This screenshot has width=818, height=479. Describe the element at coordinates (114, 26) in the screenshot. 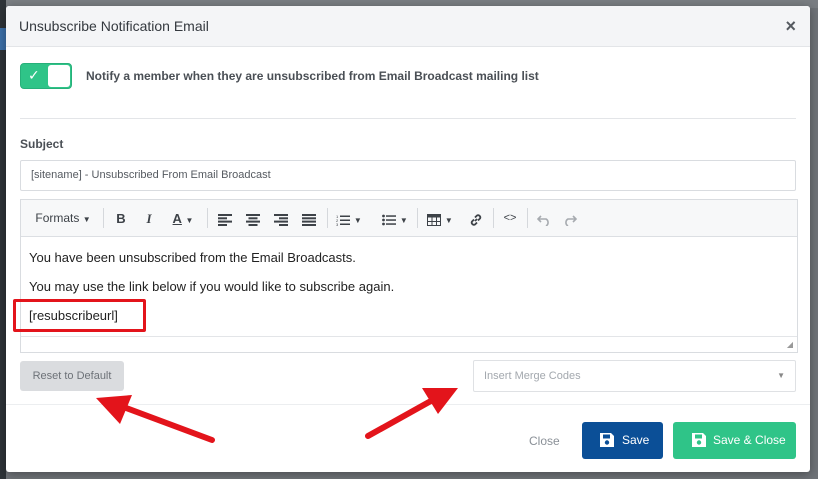

I see `dialog-title: Unsubscribe Notification Email` at that location.